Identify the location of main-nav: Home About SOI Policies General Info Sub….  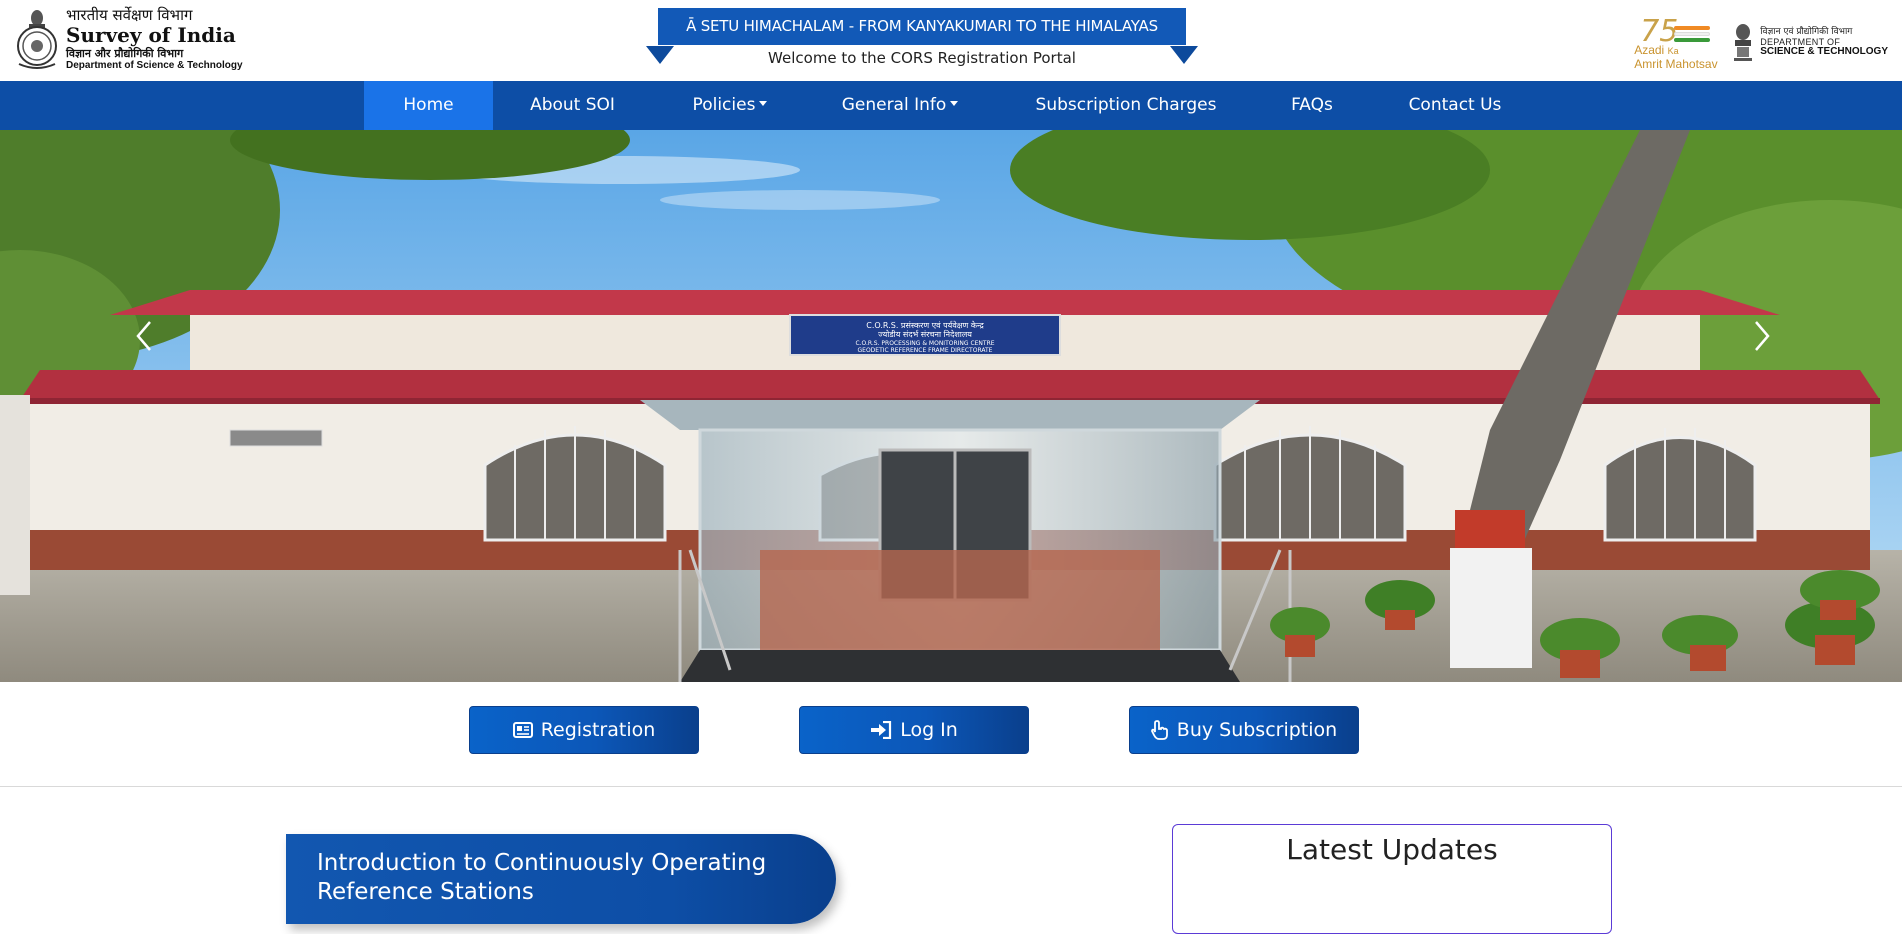
(951, 105).